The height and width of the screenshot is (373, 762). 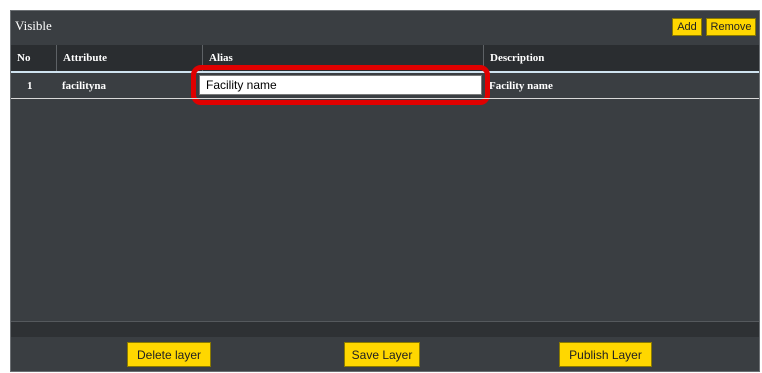 What do you see at coordinates (731, 27) in the screenshot?
I see `remove-button: Remove` at bounding box center [731, 27].